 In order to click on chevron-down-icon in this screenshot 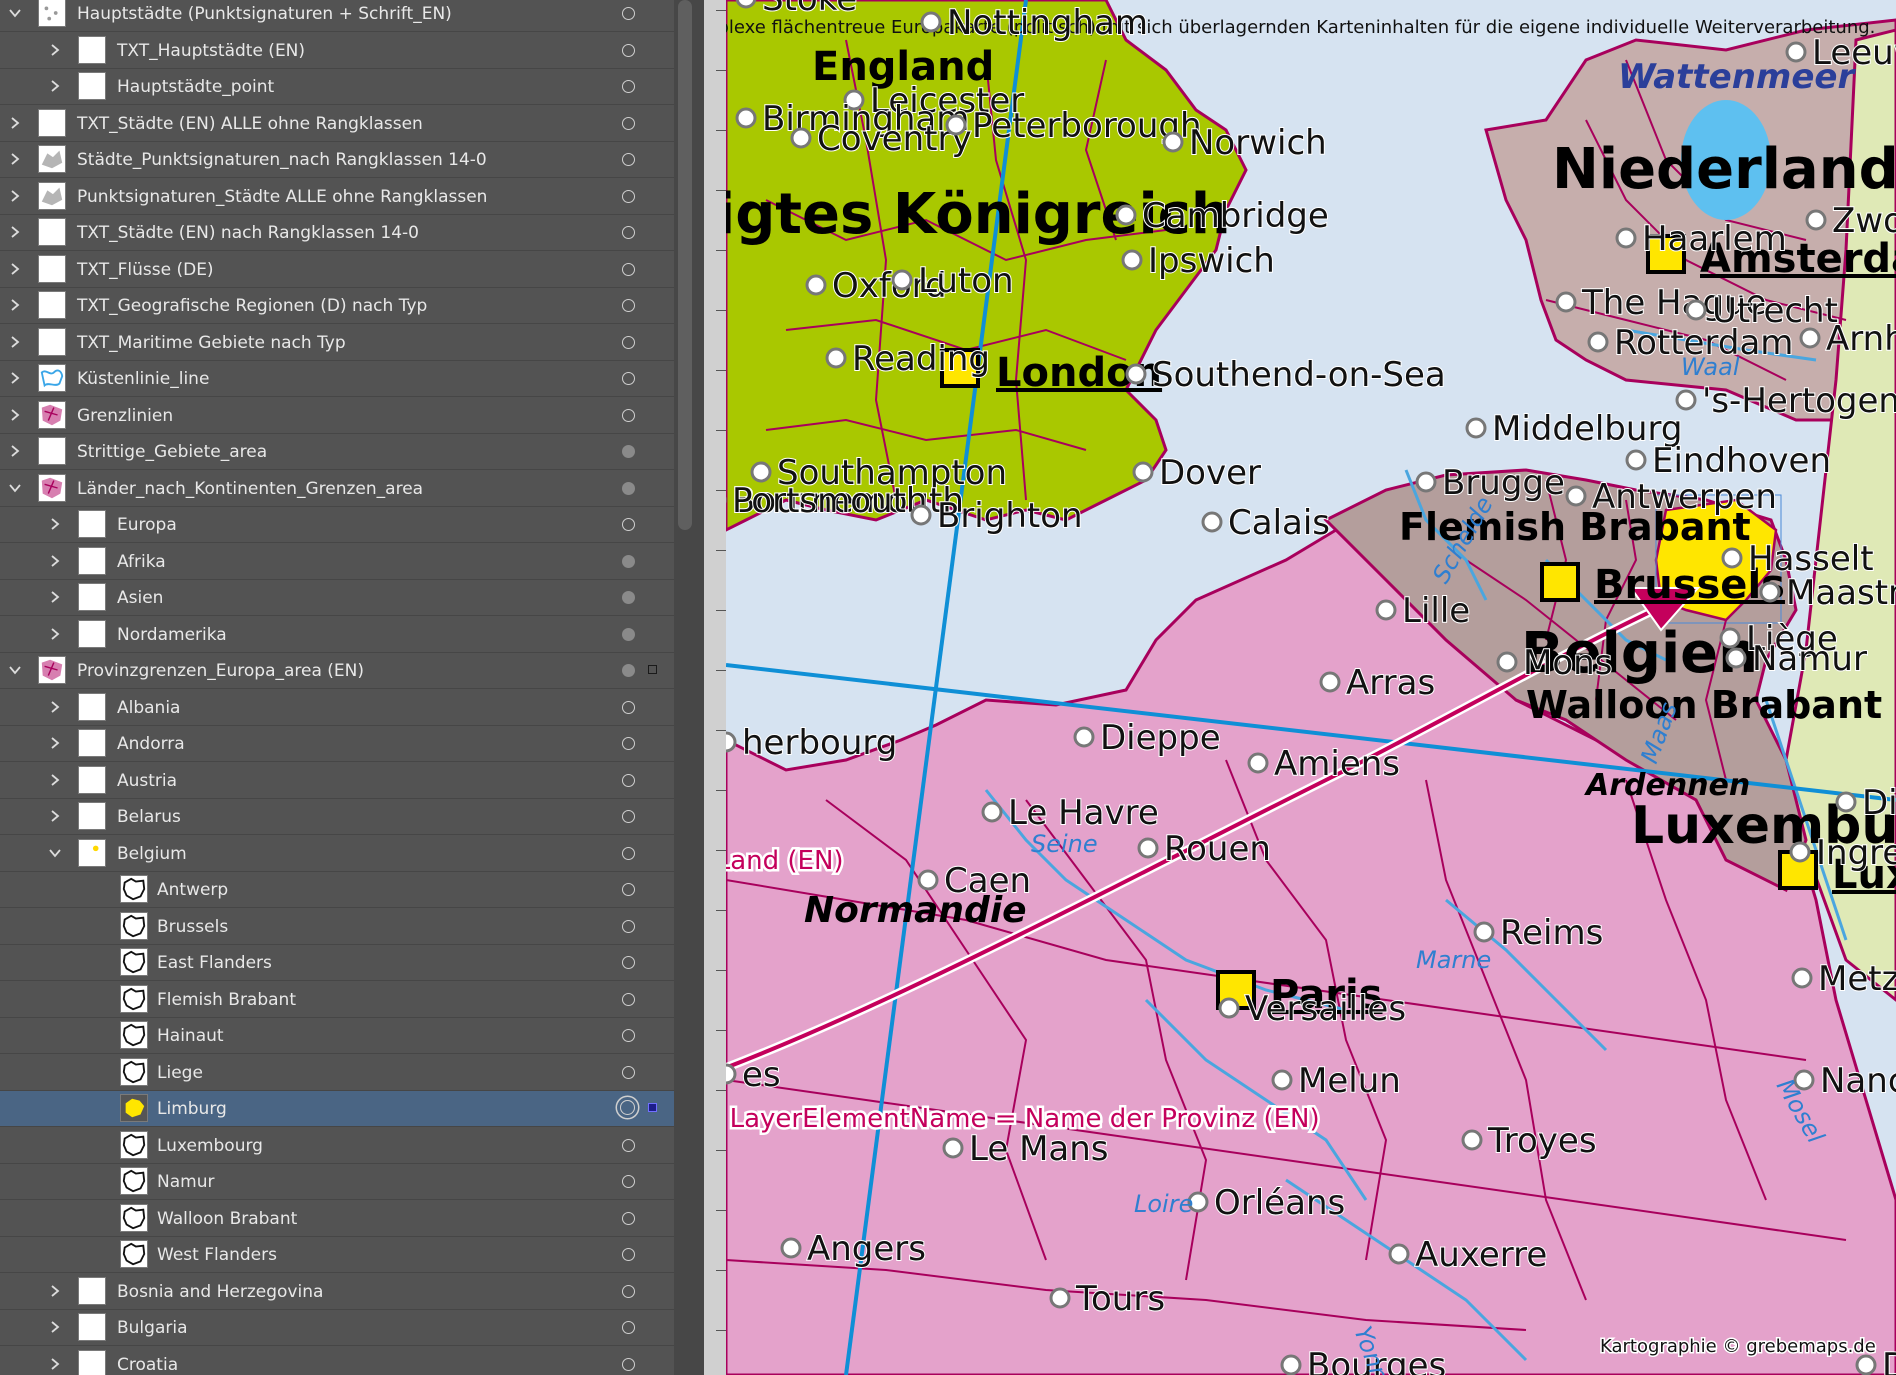, I will do `click(15, 487)`.